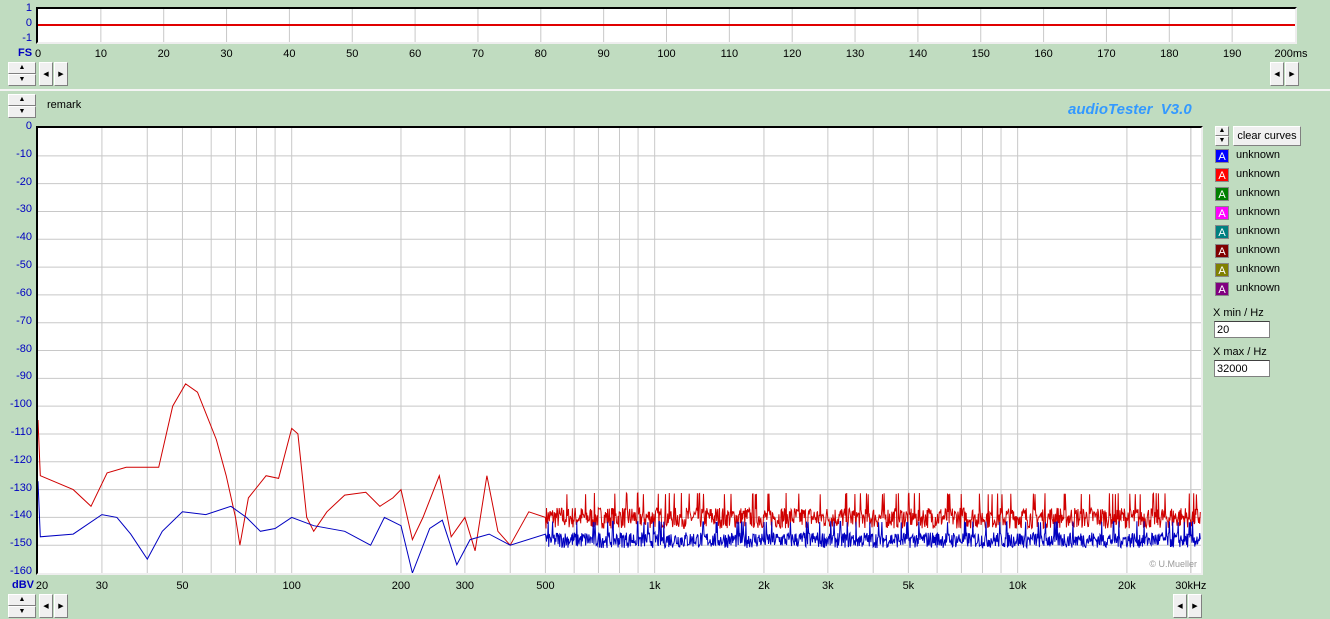 The height and width of the screenshot is (619, 1330). Describe the element at coordinates (1238, 313) in the screenshot. I see `xmin-label: X min / Hz` at that location.